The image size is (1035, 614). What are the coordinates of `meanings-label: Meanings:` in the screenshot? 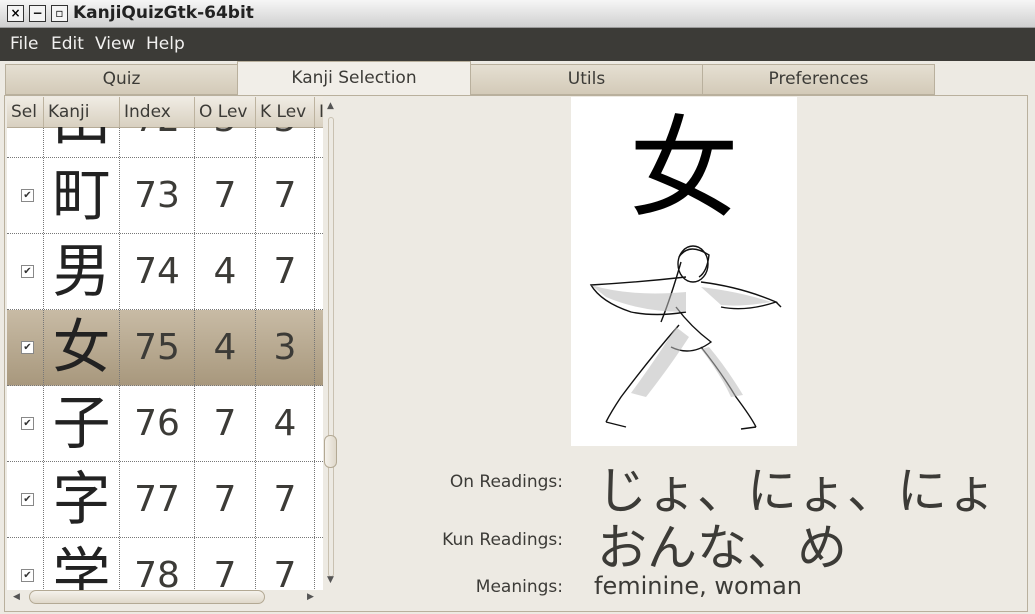 It's located at (519, 587).